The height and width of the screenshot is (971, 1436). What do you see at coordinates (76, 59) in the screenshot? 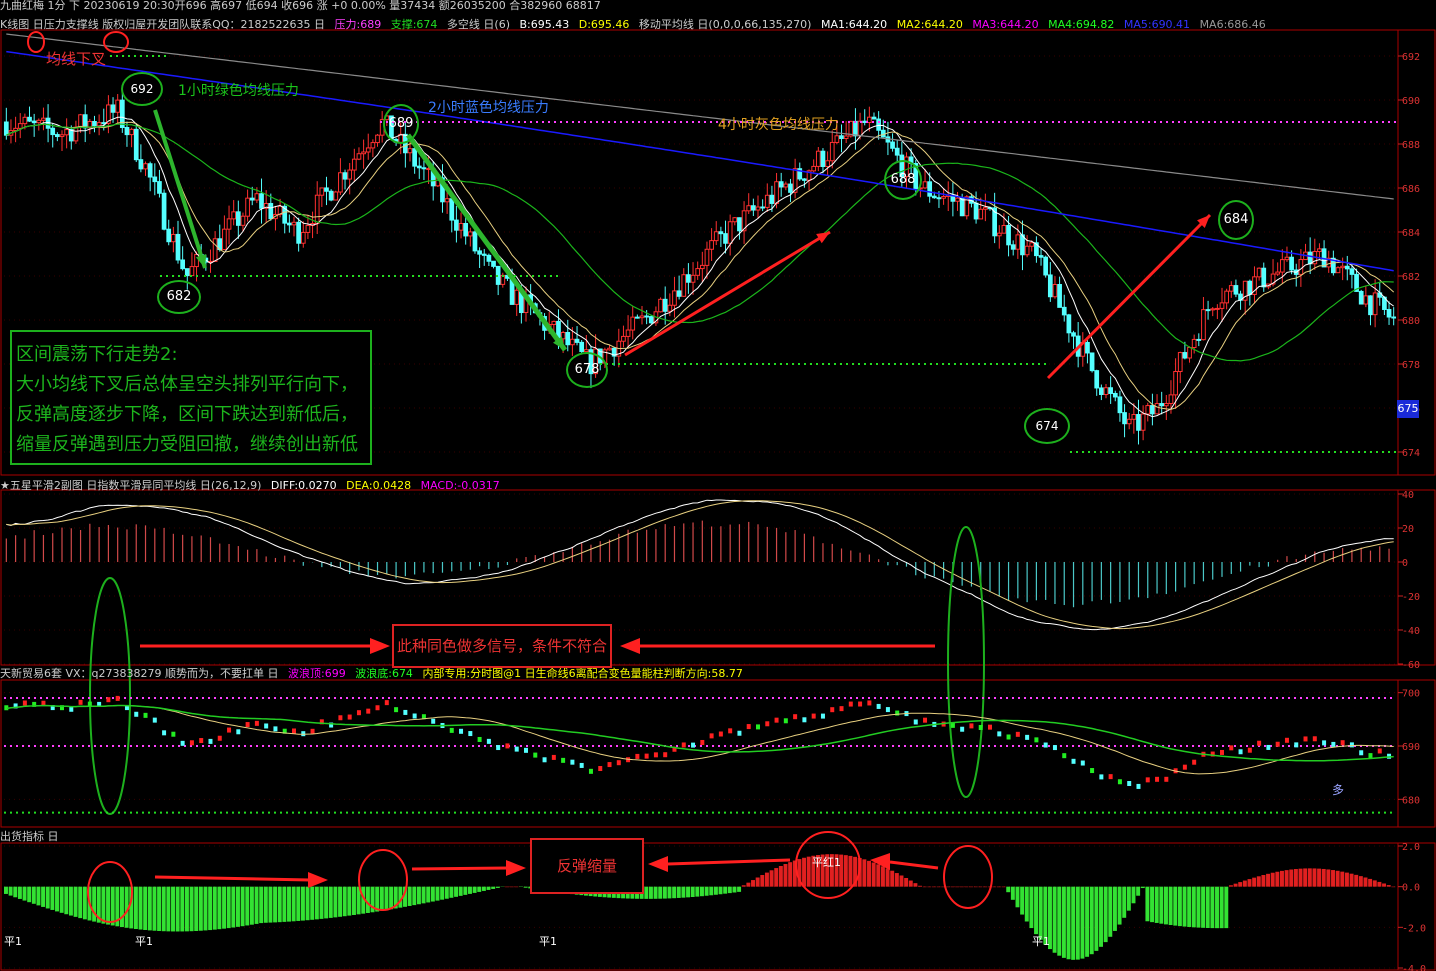
I see `ma-cross-label: 均线下叉` at bounding box center [76, 59].